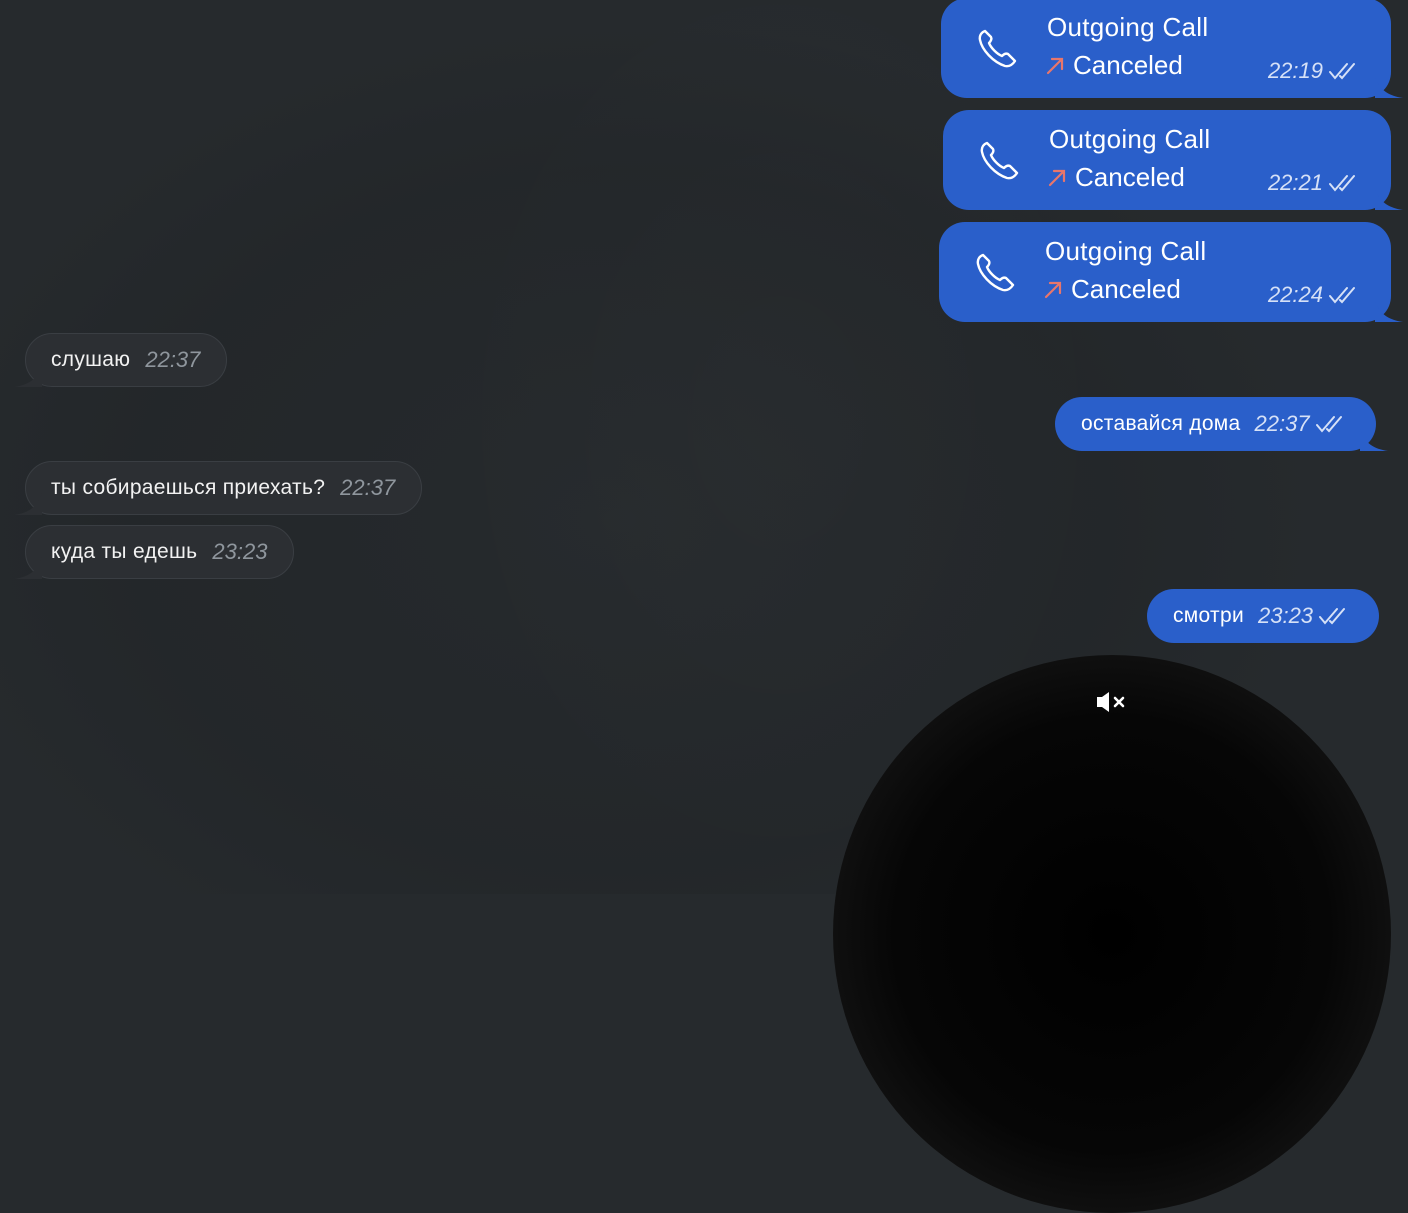 This screenshot has width=1408, height=1213. Describe the element at coordinates (1161, 423) in the screenshot. I see `message-text: оставайся дома` at that location.